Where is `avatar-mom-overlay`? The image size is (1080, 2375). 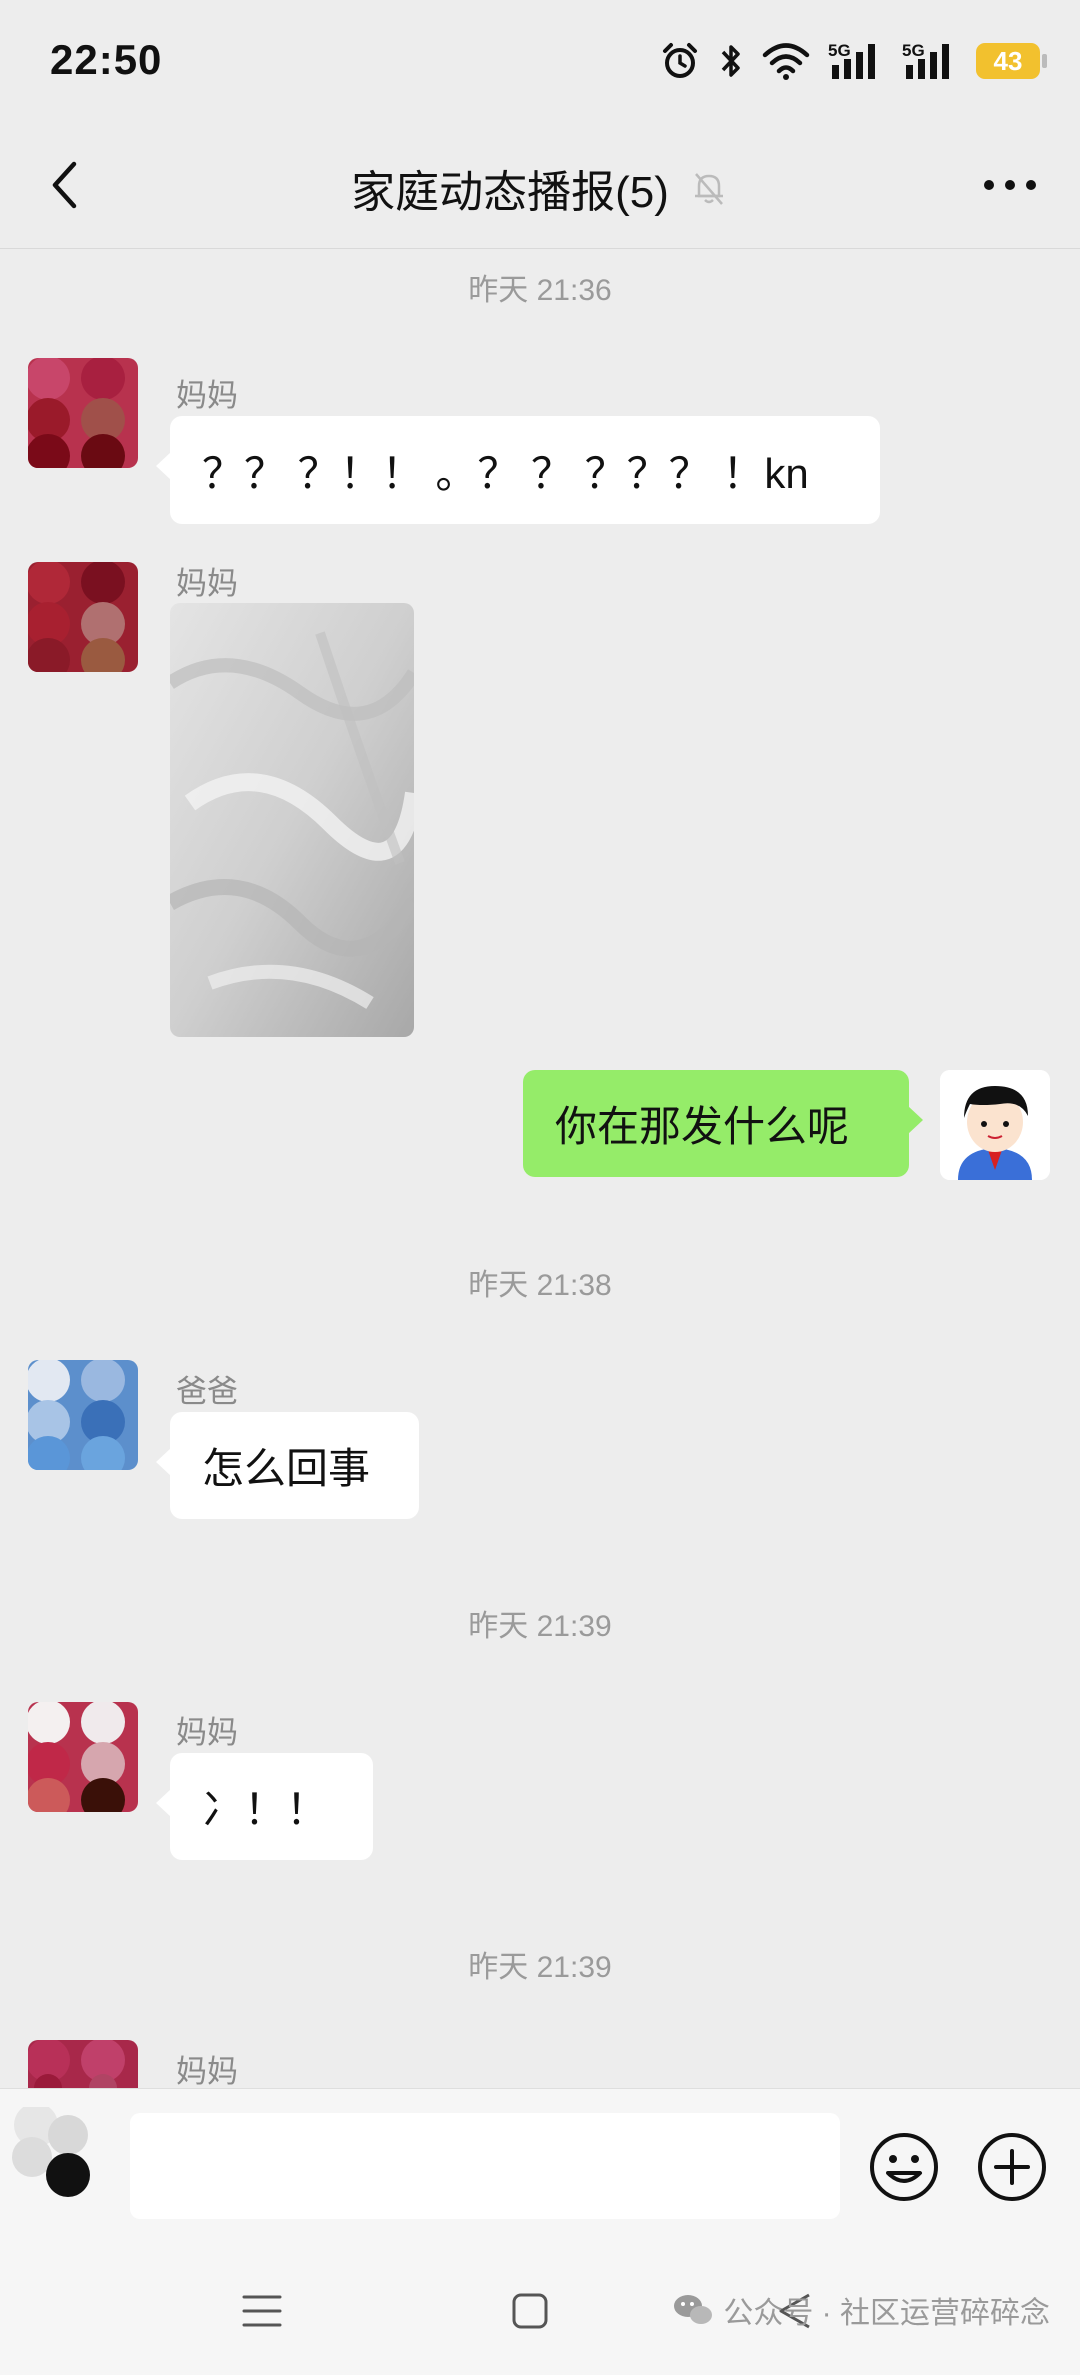
avatar-mom-overlay is located at coordinates (61, 2160).